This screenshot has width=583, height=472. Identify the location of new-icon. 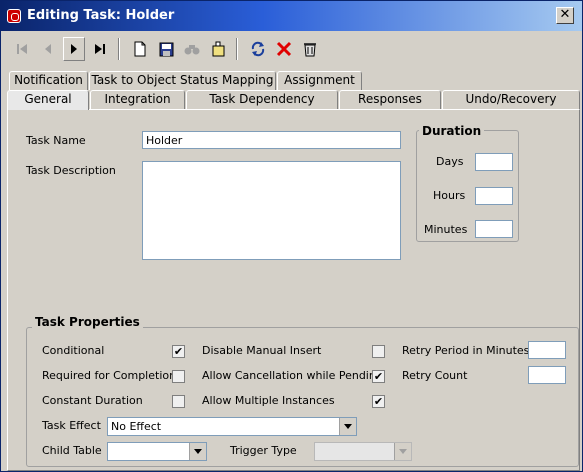
(140, 49).